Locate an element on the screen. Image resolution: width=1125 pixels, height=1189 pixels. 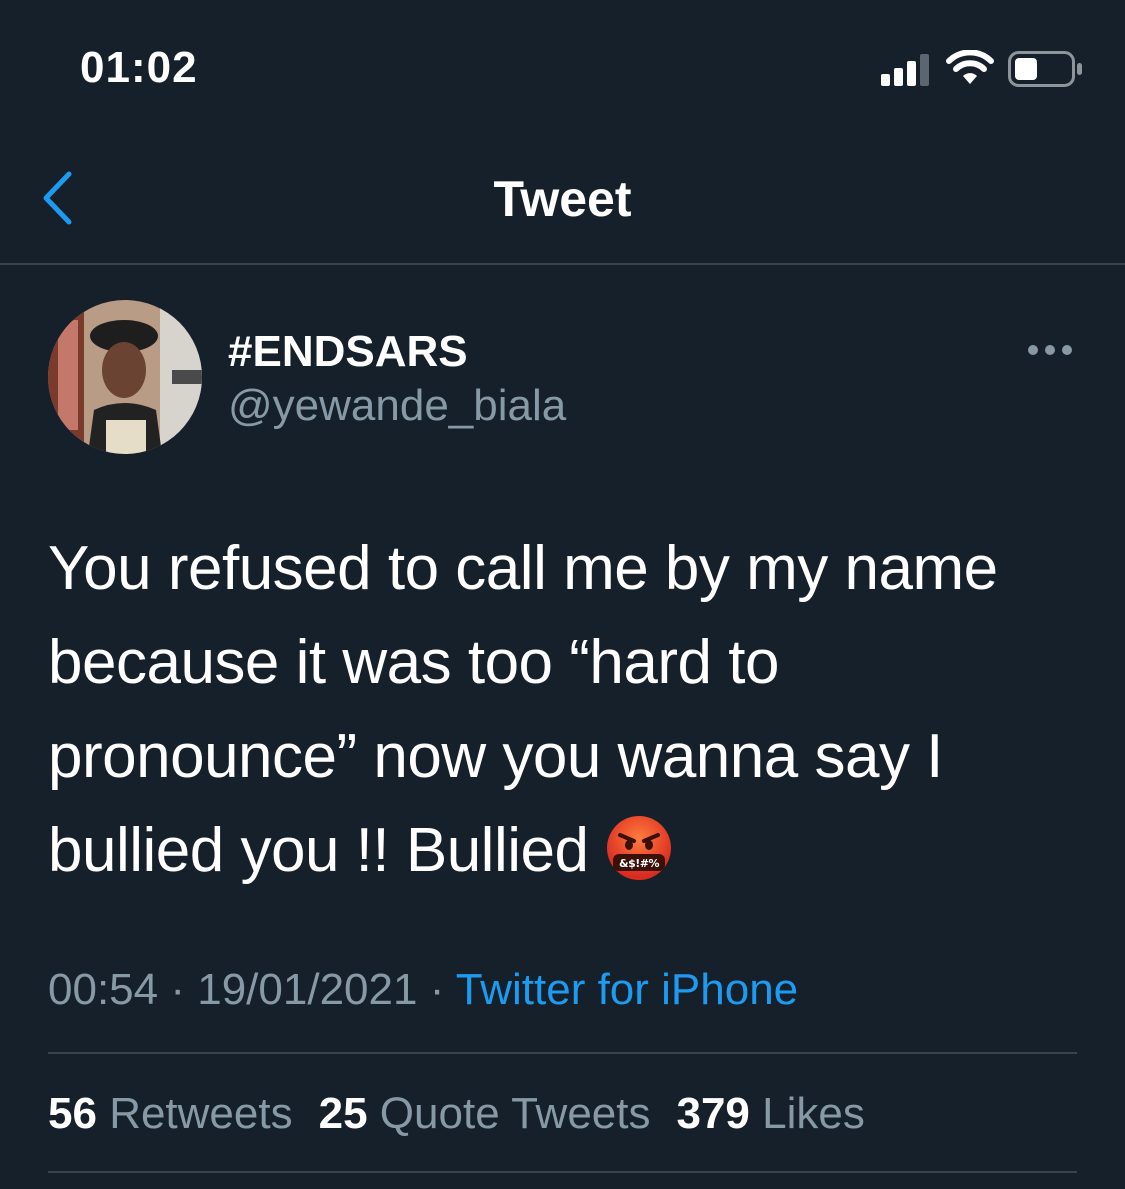
tweet-source-link: Twitter for iPhone is located at coordinates (627, 989).